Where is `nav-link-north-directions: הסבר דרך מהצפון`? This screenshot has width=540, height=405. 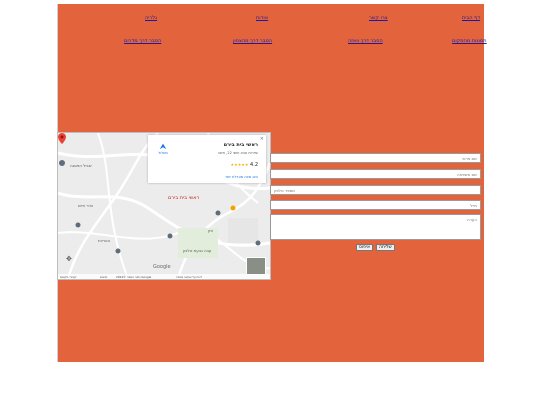
nav-link-north-directions: הסבר דרך מהצפון is located at coordinates (252, 41).